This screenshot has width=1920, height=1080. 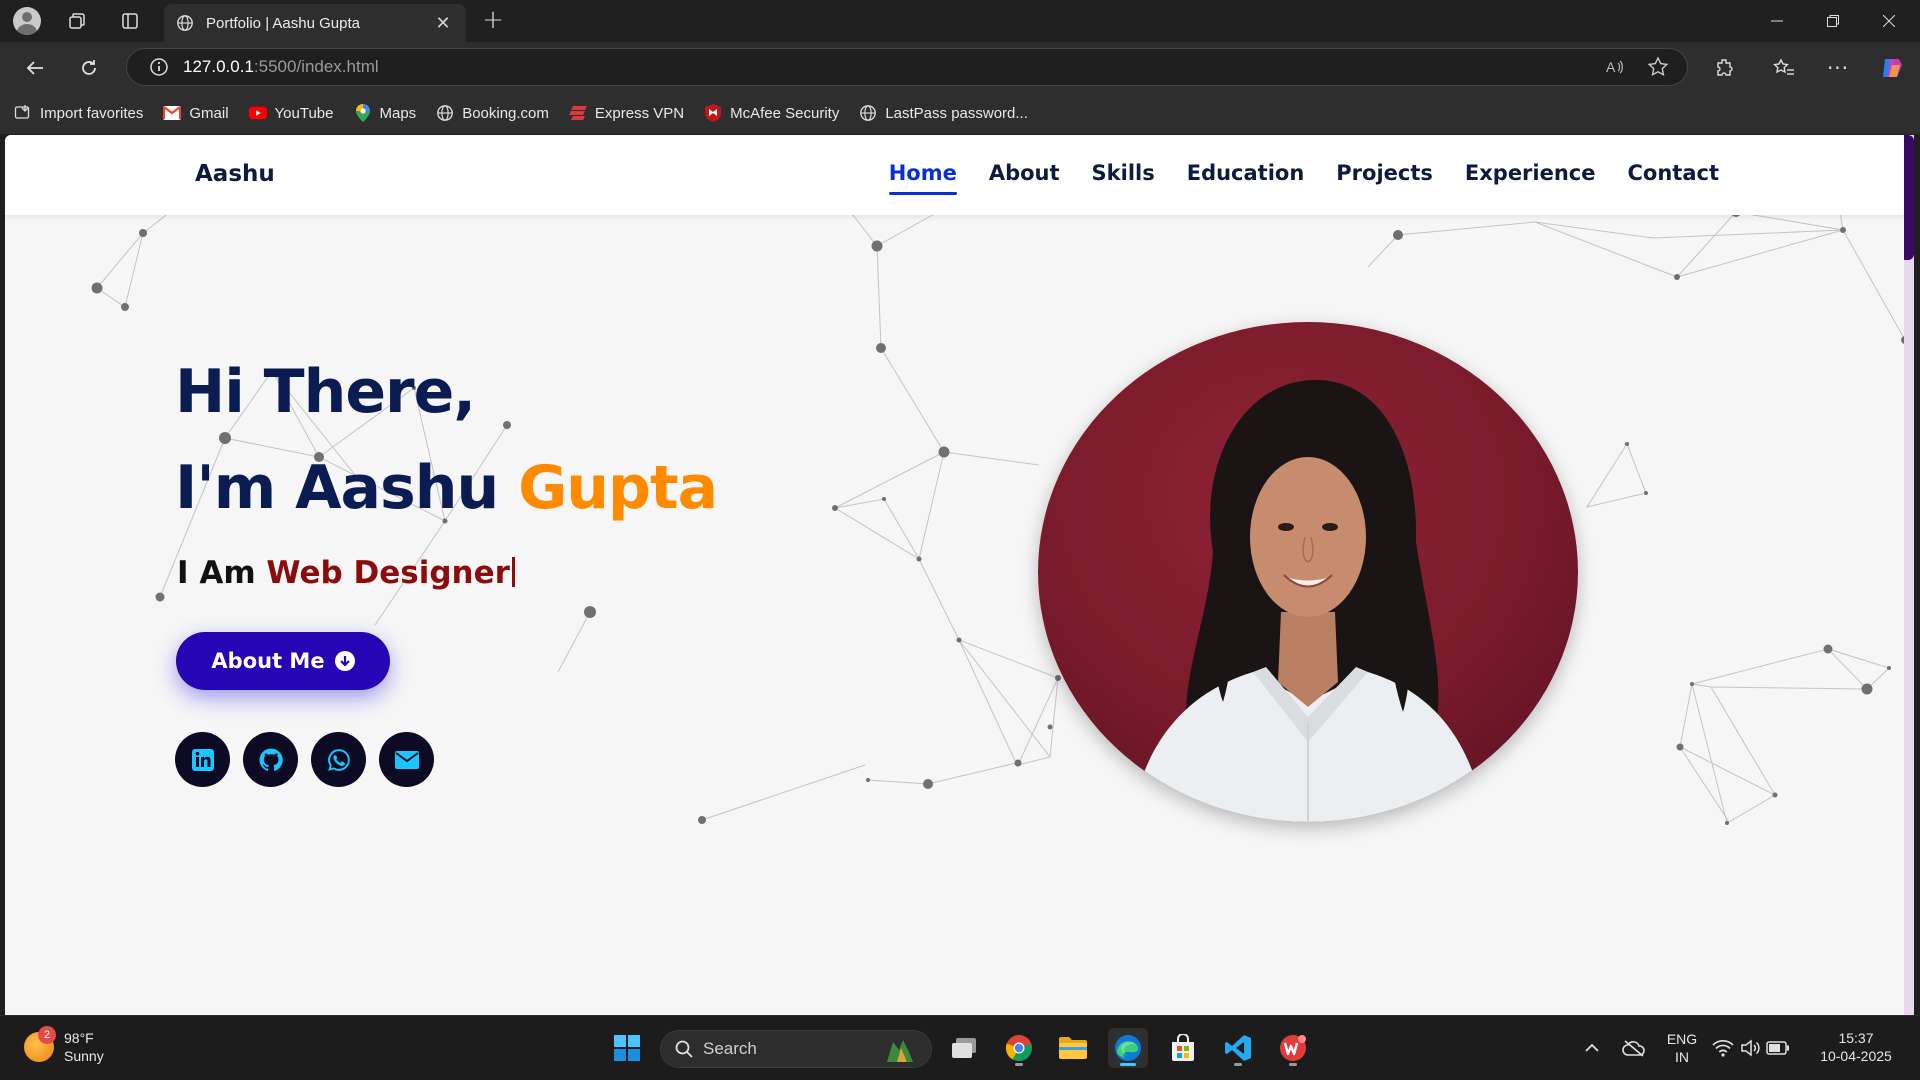 I want to click on show-hidden-icons-button, so click(x=1592, y=1048).